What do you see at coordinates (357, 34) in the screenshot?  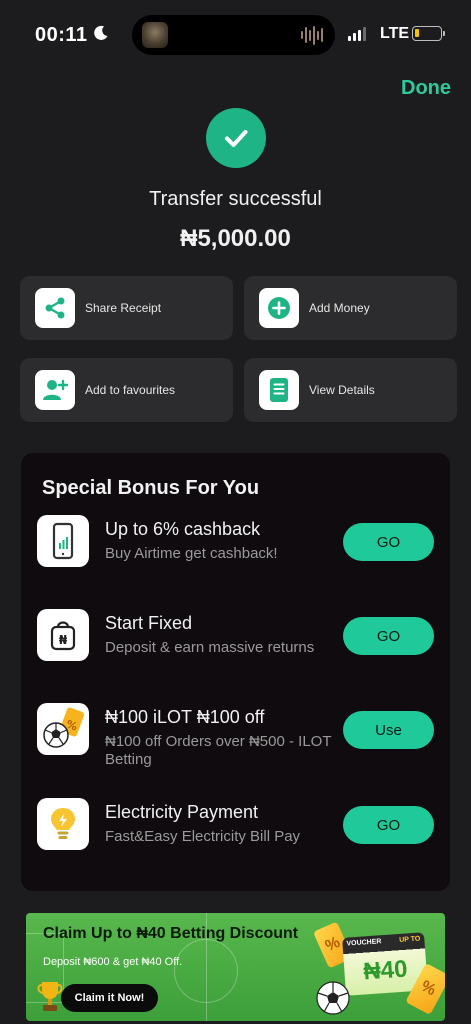 I see `cellular-signal-icon` at bounding box center [357, 34].